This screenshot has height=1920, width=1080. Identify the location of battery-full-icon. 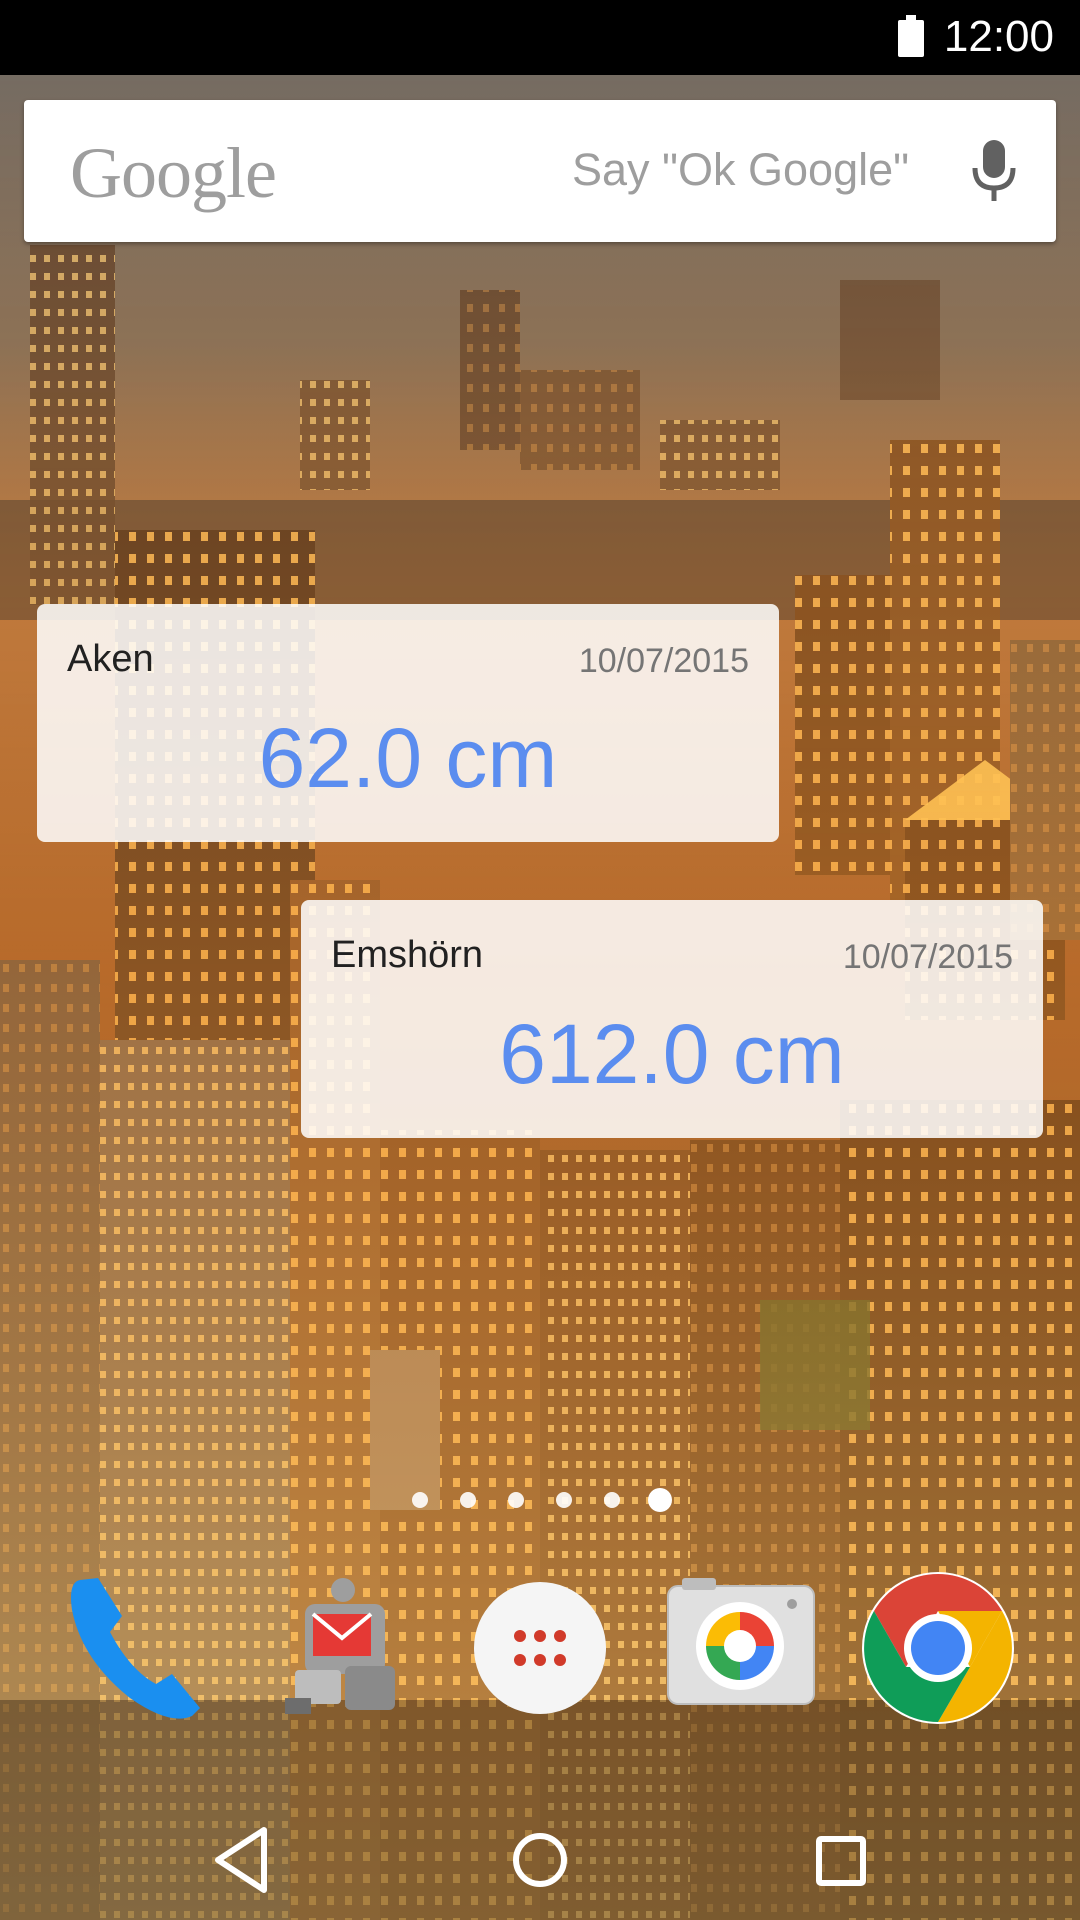
(911, 36).